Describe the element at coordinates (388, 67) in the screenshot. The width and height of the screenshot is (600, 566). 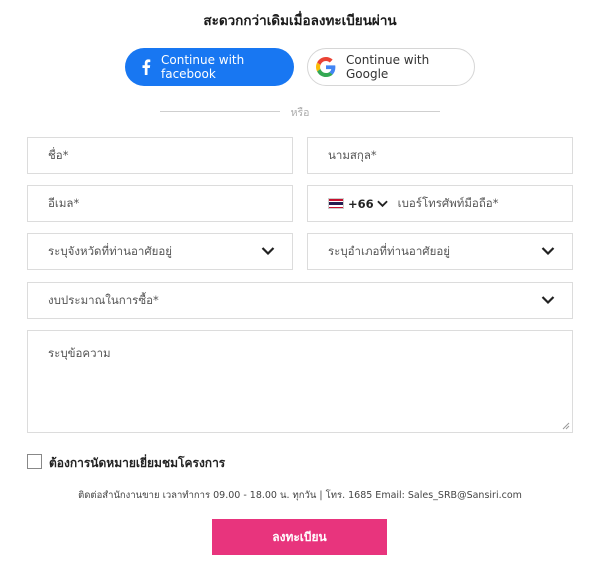
I see `google-button-label: Continue with Google` at that location.